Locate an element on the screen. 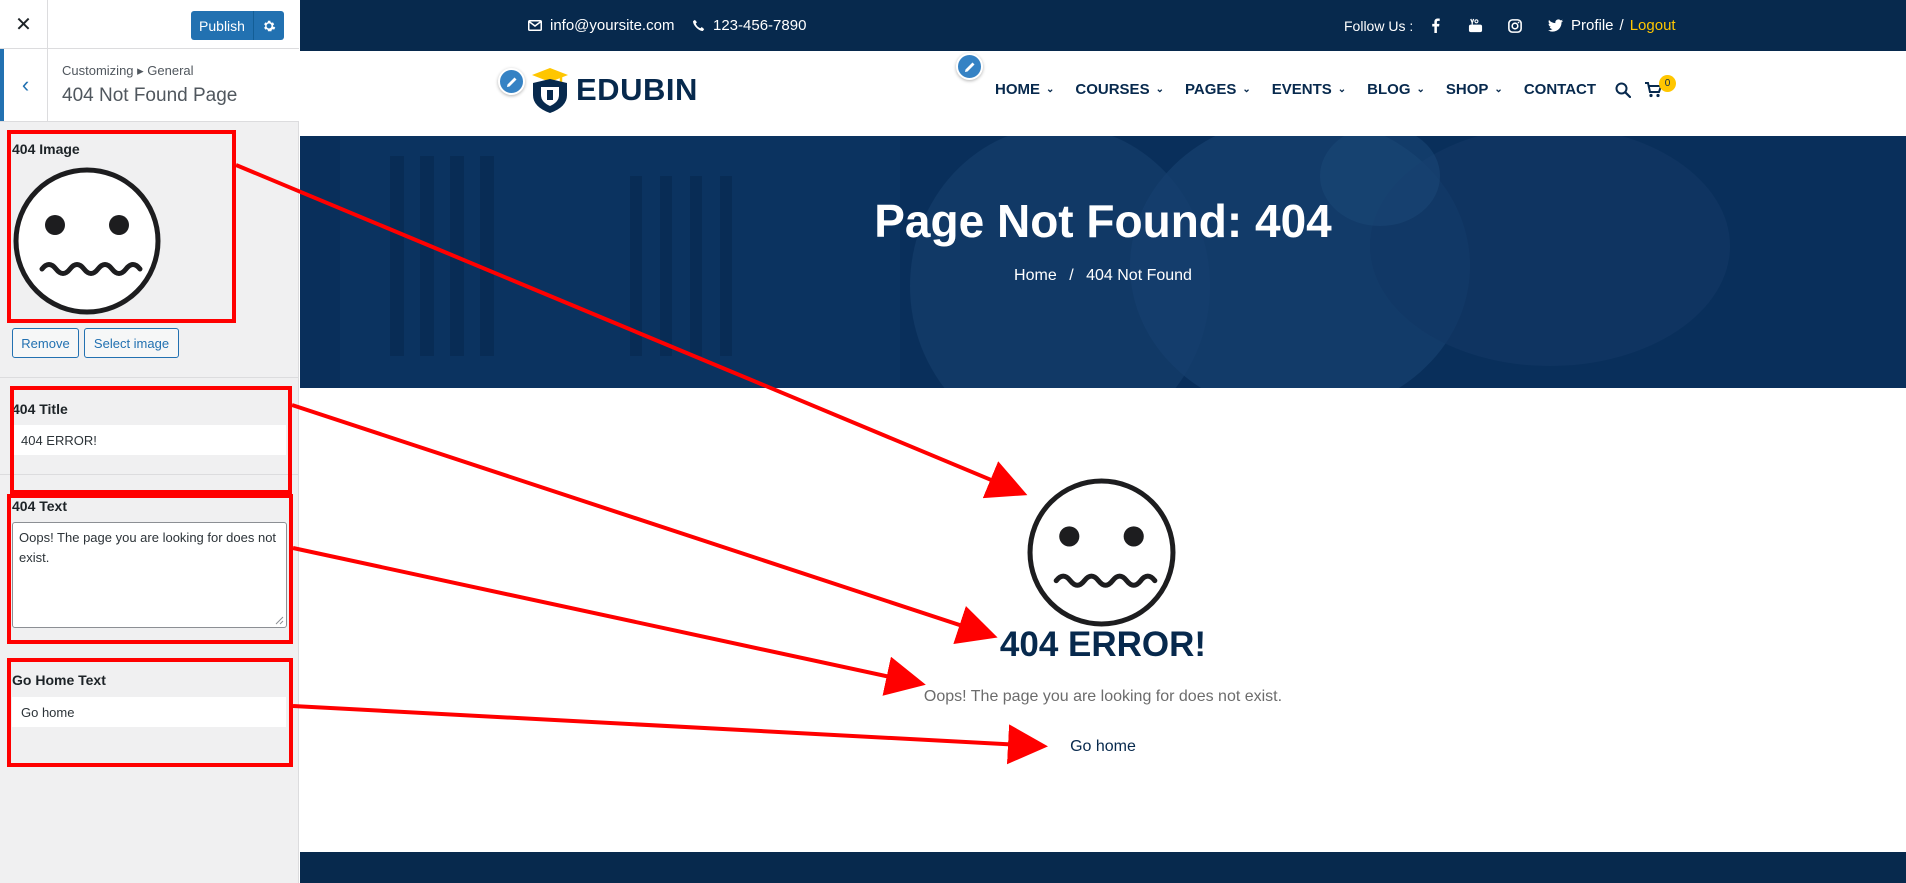  graduation-shield-icon is located at coordinates (550, 90).